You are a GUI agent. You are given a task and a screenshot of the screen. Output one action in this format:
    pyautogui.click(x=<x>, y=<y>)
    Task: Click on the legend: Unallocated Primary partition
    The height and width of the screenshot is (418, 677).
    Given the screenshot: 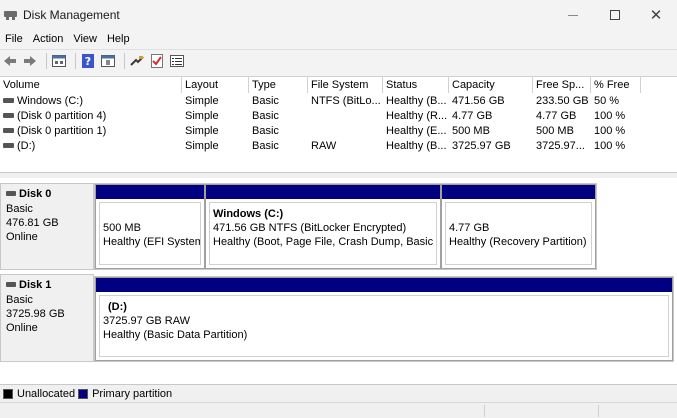 What is the action you would take?
    pyautogui.click(x=338, y=393)
    